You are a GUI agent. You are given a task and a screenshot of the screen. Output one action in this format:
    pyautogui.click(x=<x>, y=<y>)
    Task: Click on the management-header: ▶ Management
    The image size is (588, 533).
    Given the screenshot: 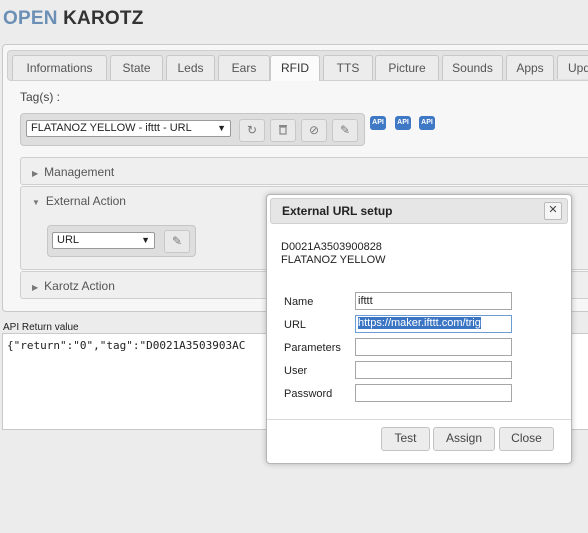 What is the action you would take?
    pyautogui.click(x=73, y=172)
    